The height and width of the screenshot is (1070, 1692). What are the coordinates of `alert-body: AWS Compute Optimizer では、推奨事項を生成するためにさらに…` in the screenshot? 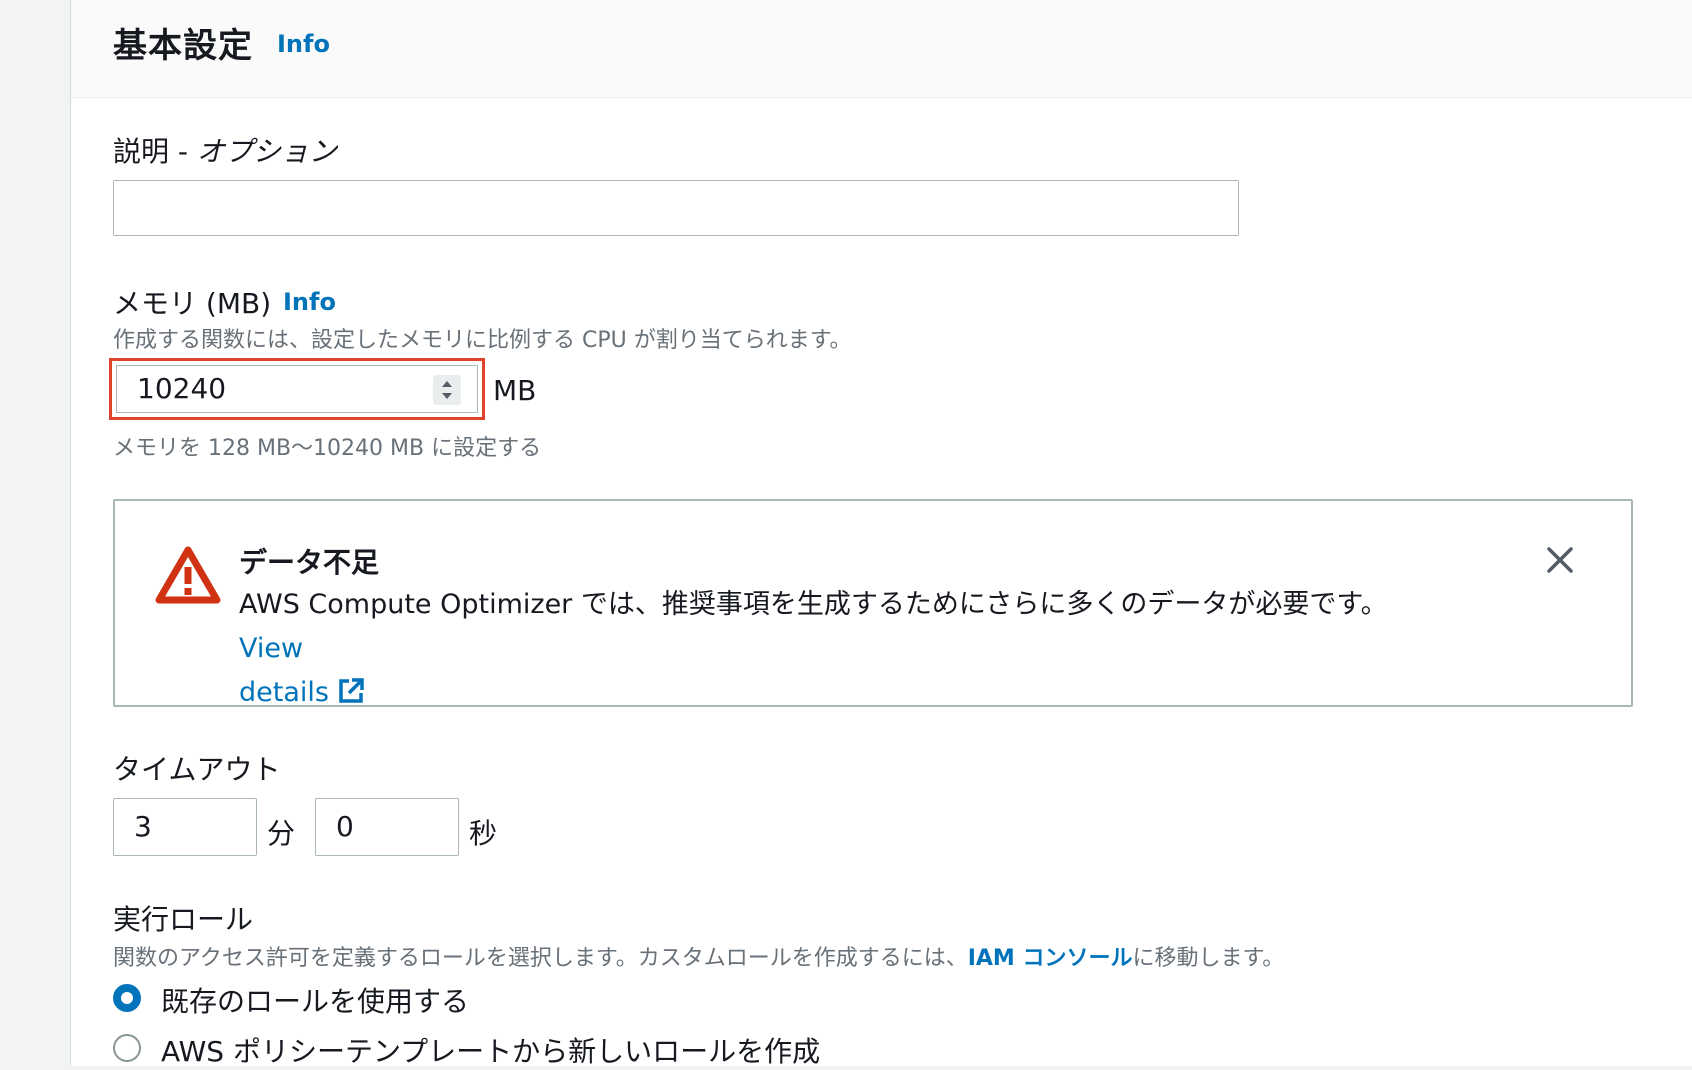 It's located at (839, 651).